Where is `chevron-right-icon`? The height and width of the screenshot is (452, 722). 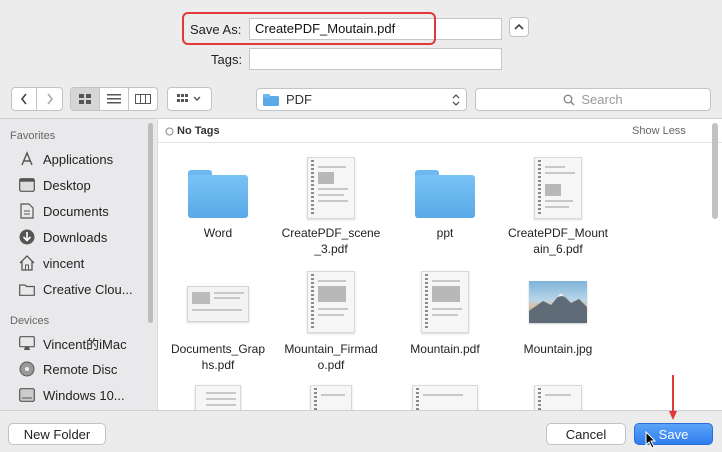
chevron-right-icon is located at coordinates (49, 99).